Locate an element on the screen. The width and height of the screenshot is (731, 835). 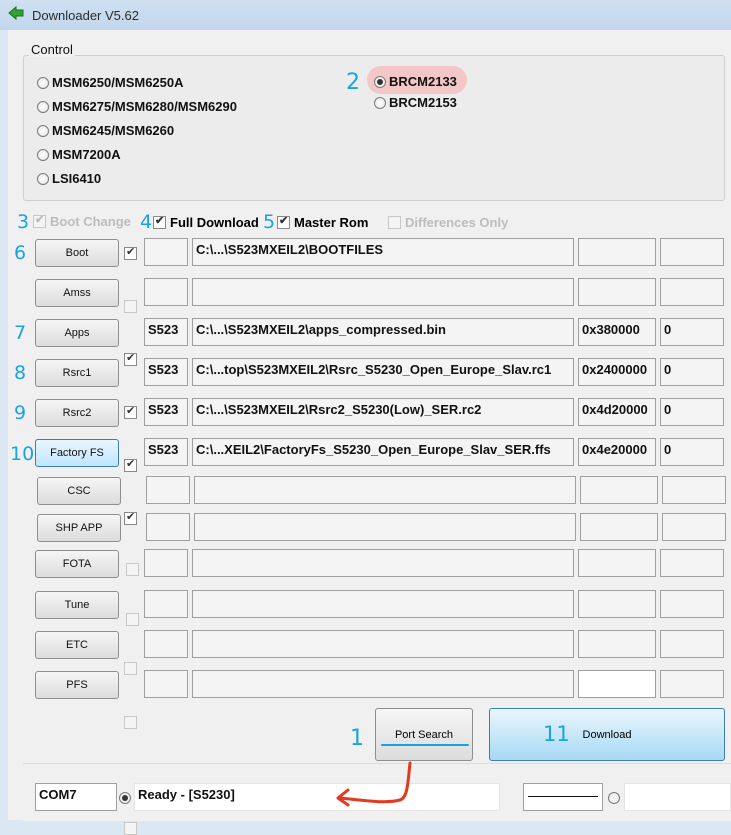
file-button: CSC is located at coordinates (79, 491).